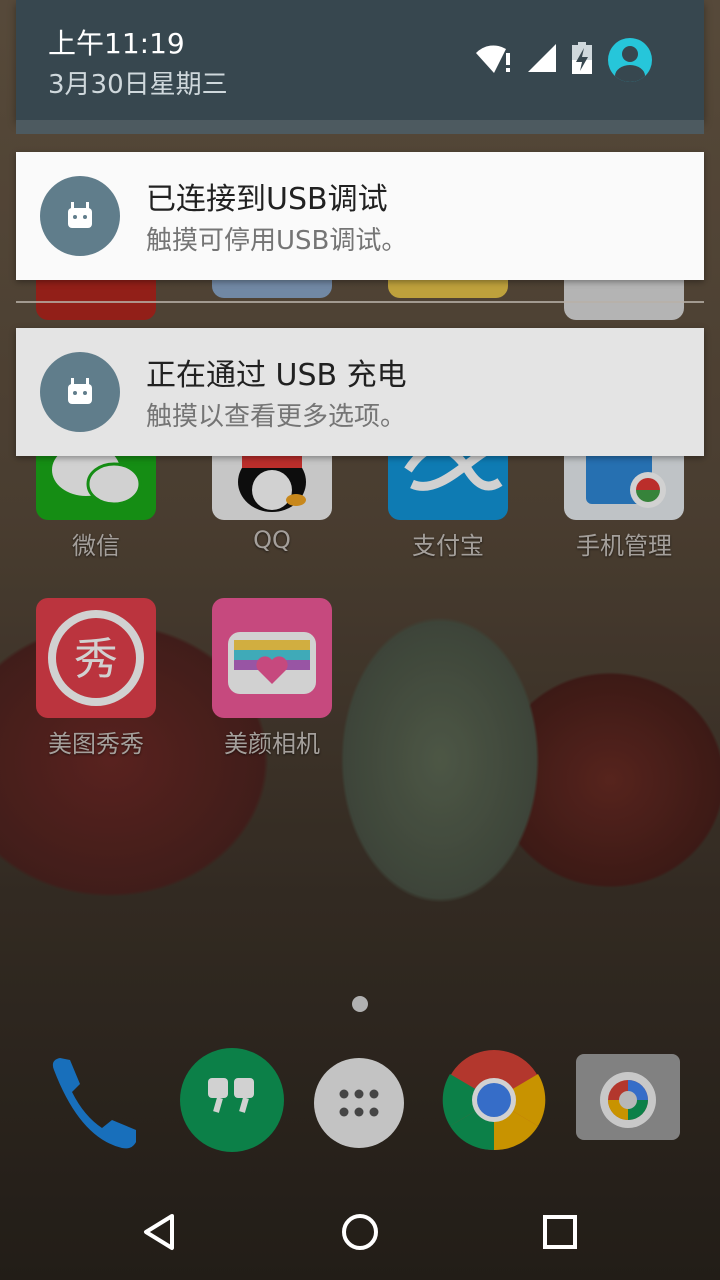 This screenshot has height=1280, width=720. What do you see at coordinates (267, 199) in the screenshot?
I see `notification-title: 已连接到USB调试` at bounding box center [267, 199].